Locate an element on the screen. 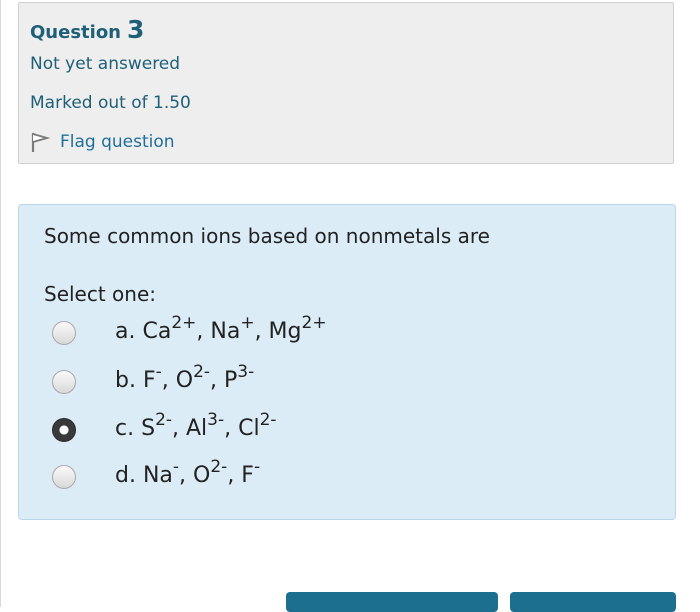 This screenshot has height=612, width=700. answer-option-label: d. Na-, O2-, F- is located at coordinates (188, 472).